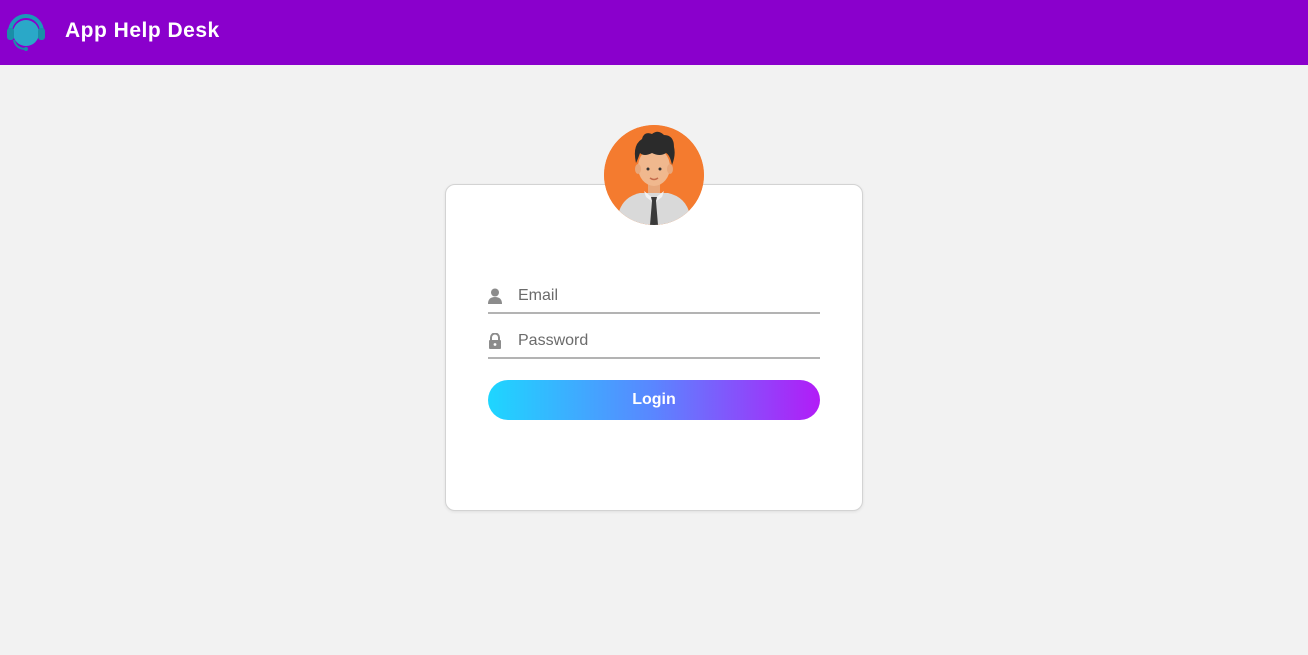  What do you see at coordinates (663, 296) in the screenshot?
I see `email-input` at bounding box center [663, 296].